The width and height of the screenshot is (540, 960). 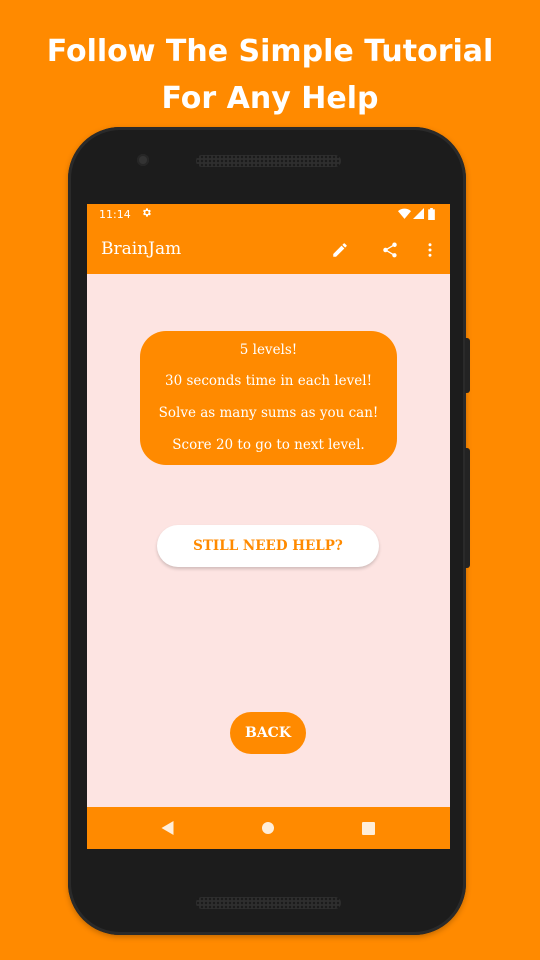 I want to click on phone-volume-button, so click(x=467, y=508).